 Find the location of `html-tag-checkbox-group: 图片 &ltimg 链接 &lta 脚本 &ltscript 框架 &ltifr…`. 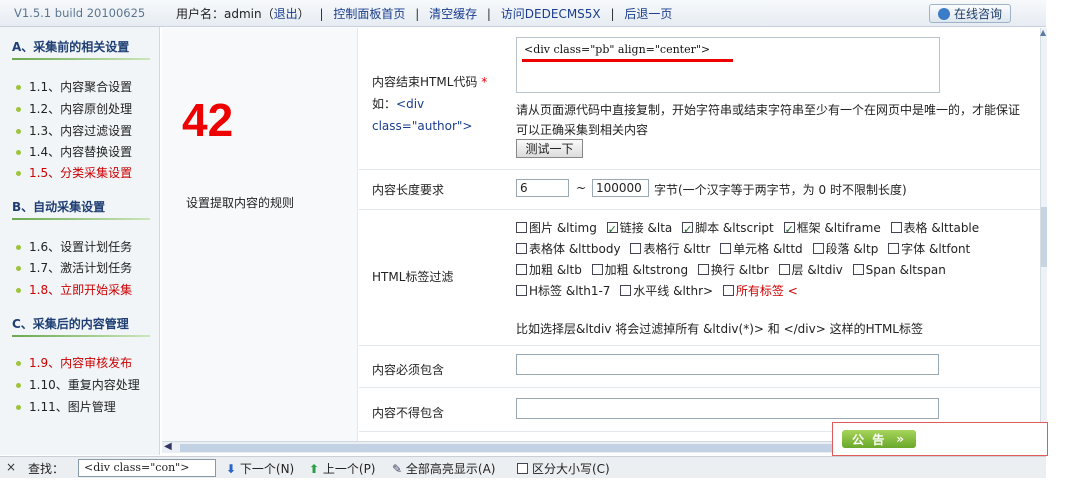

html-tag-checkbox-group: 图片 &ltimg 链接 &lta 脚本 &ltscript 框架 &ltifr… is located at coordinates (766, 260).